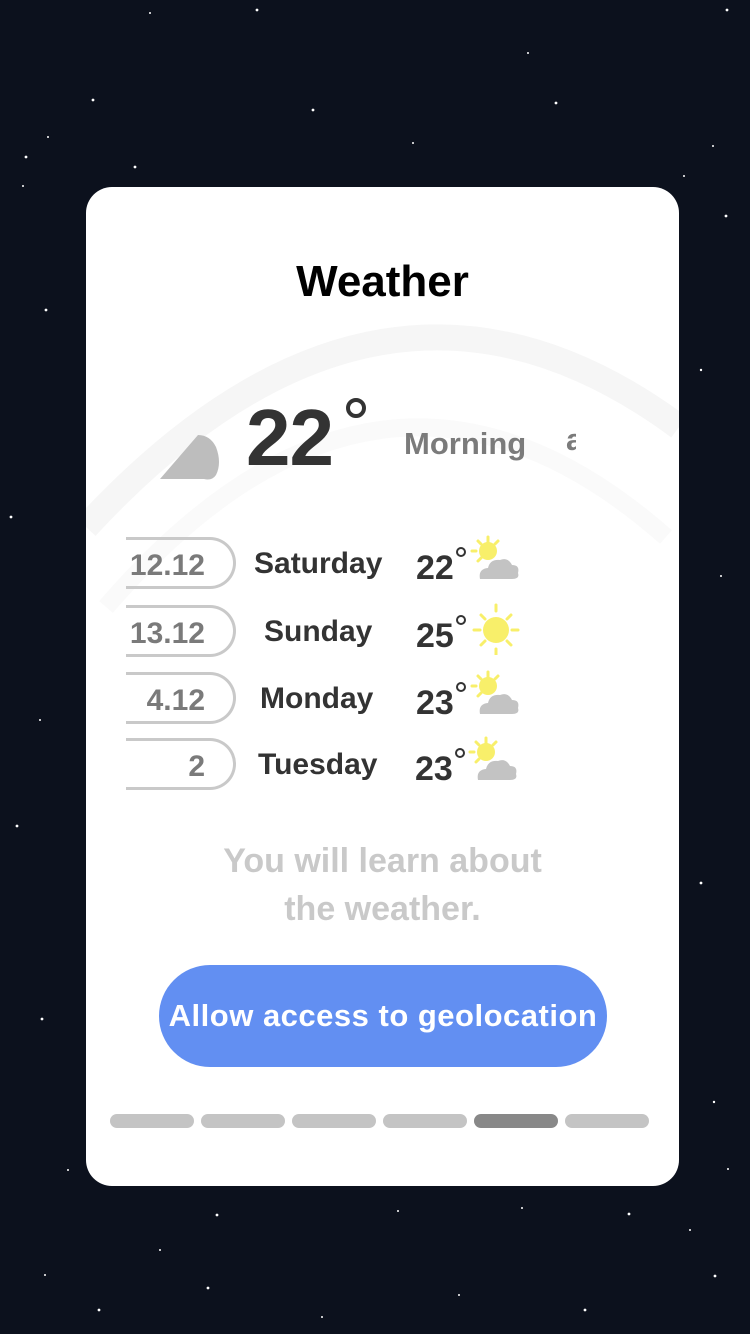 This screenshot has width=750, height=1334. Describe the element at coordinates (382, 885) in the screenshot. I see `onboarding-message: You will learn about the weather.` at that location.